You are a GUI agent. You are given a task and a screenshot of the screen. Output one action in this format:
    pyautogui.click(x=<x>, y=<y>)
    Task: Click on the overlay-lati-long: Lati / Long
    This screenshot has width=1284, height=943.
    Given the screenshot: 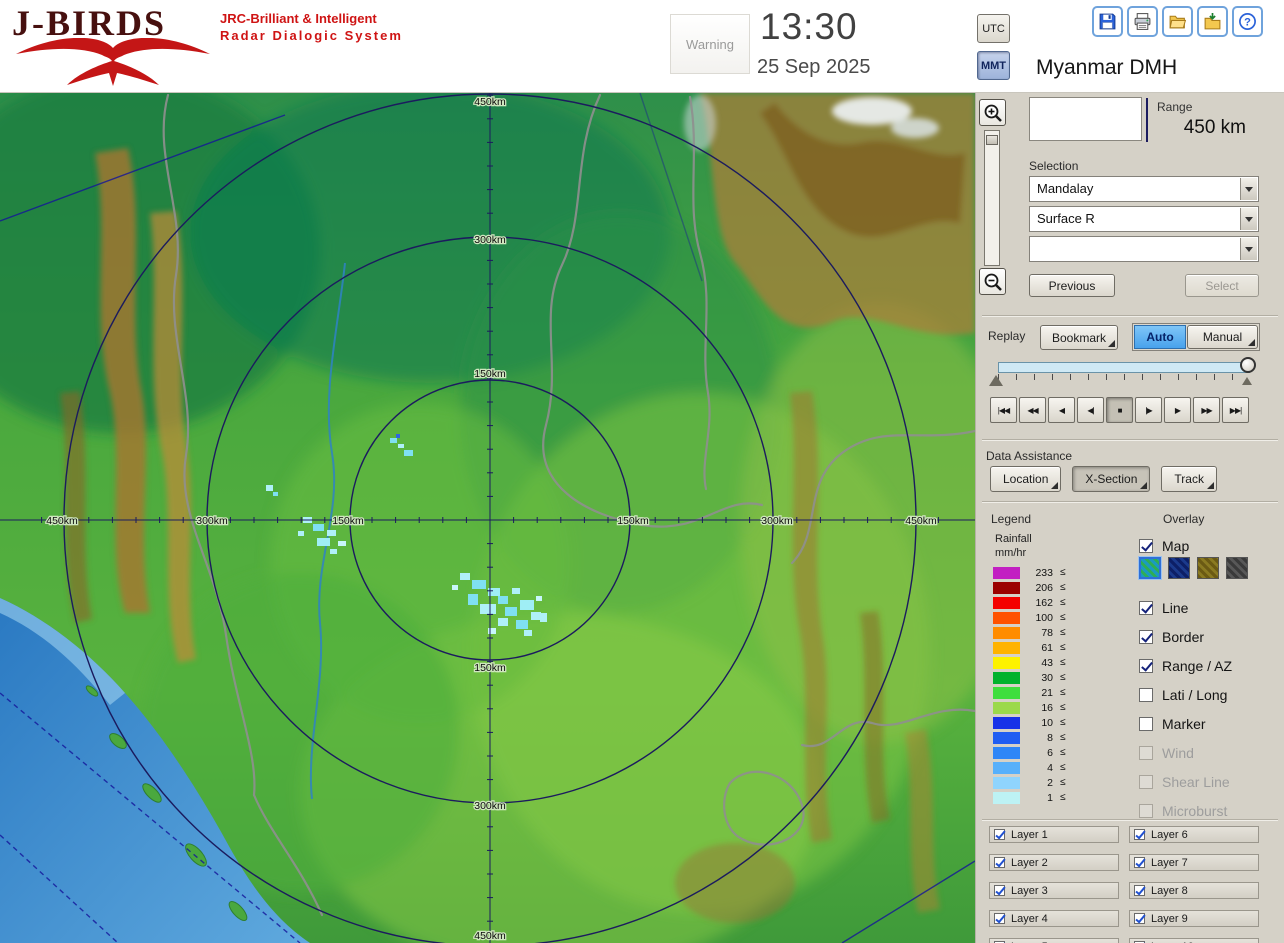 What is the action you would take?
    pyautogui.click(x=1211, y=694)
    